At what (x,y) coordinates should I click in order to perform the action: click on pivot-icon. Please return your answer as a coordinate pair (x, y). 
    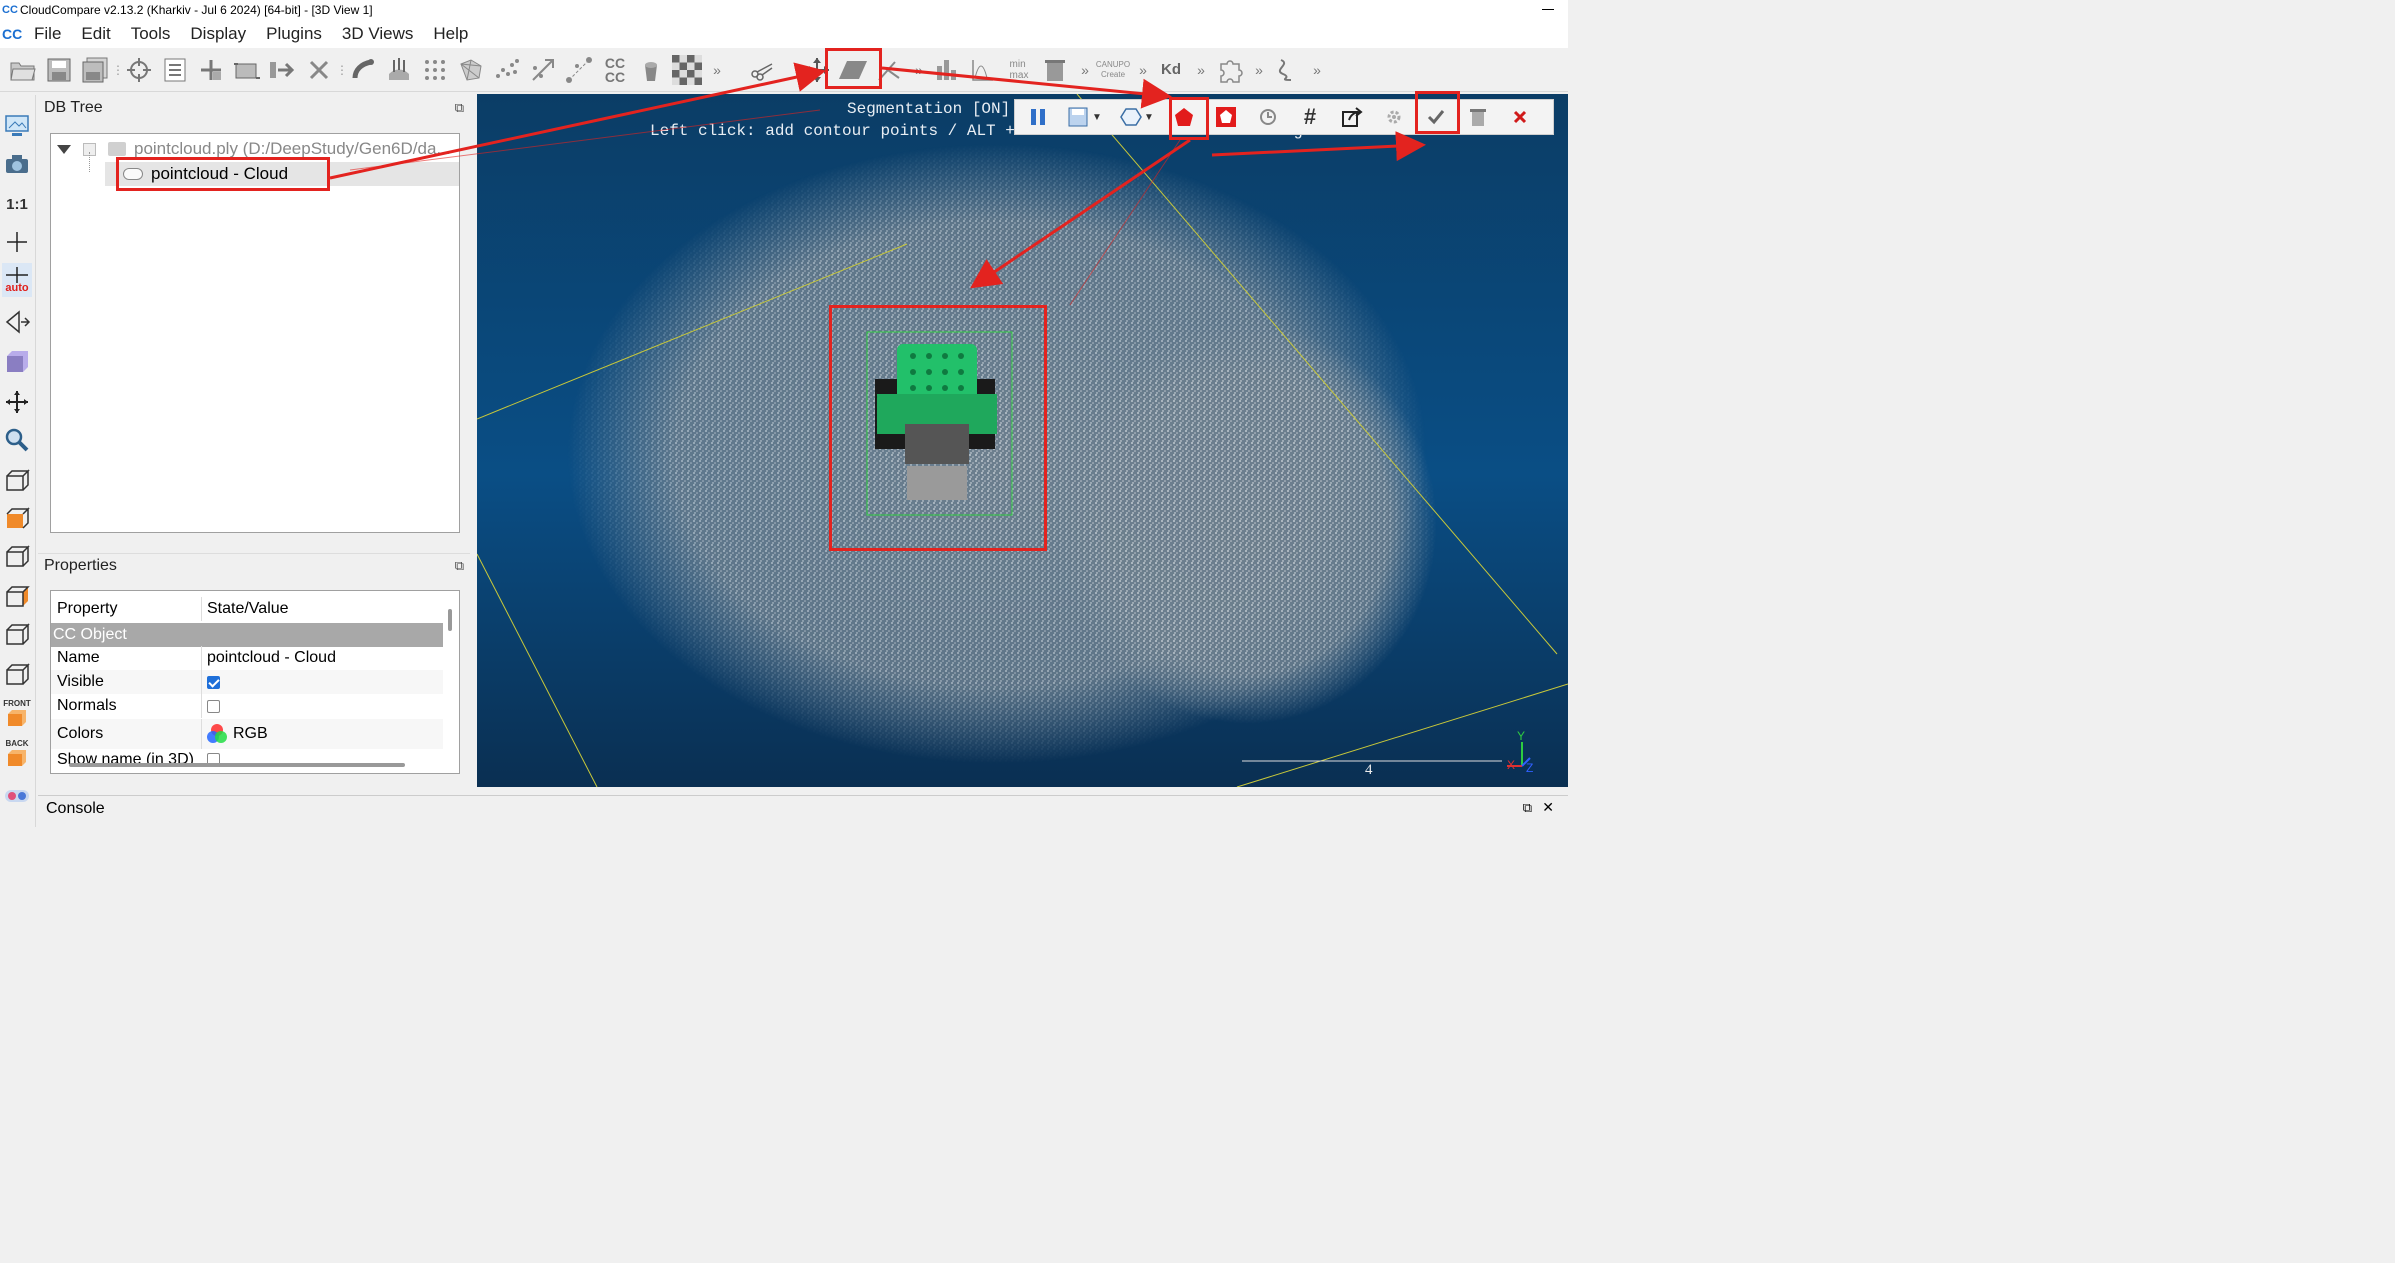
    Looking at the image, I should click on (17, 242).